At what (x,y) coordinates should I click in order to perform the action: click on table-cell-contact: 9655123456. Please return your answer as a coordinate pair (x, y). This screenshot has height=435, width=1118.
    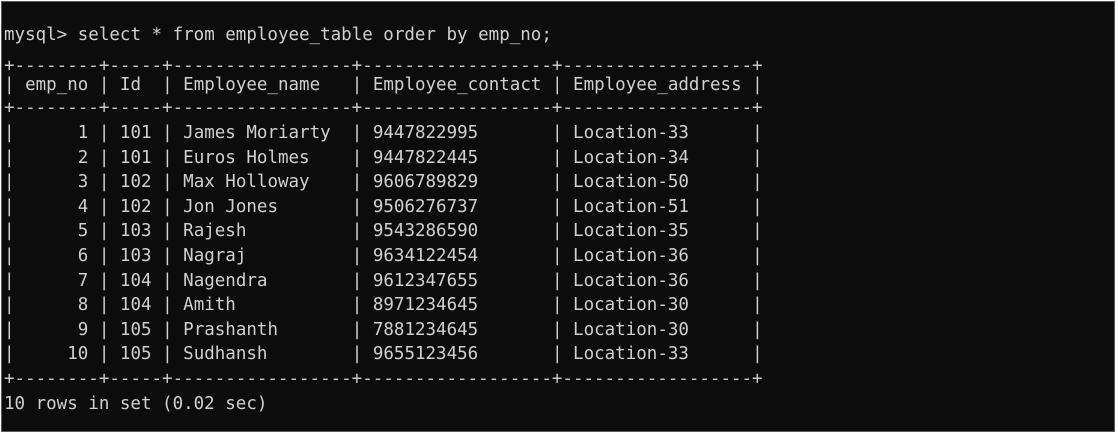
    Looking at the image, I should click on (457, 354).